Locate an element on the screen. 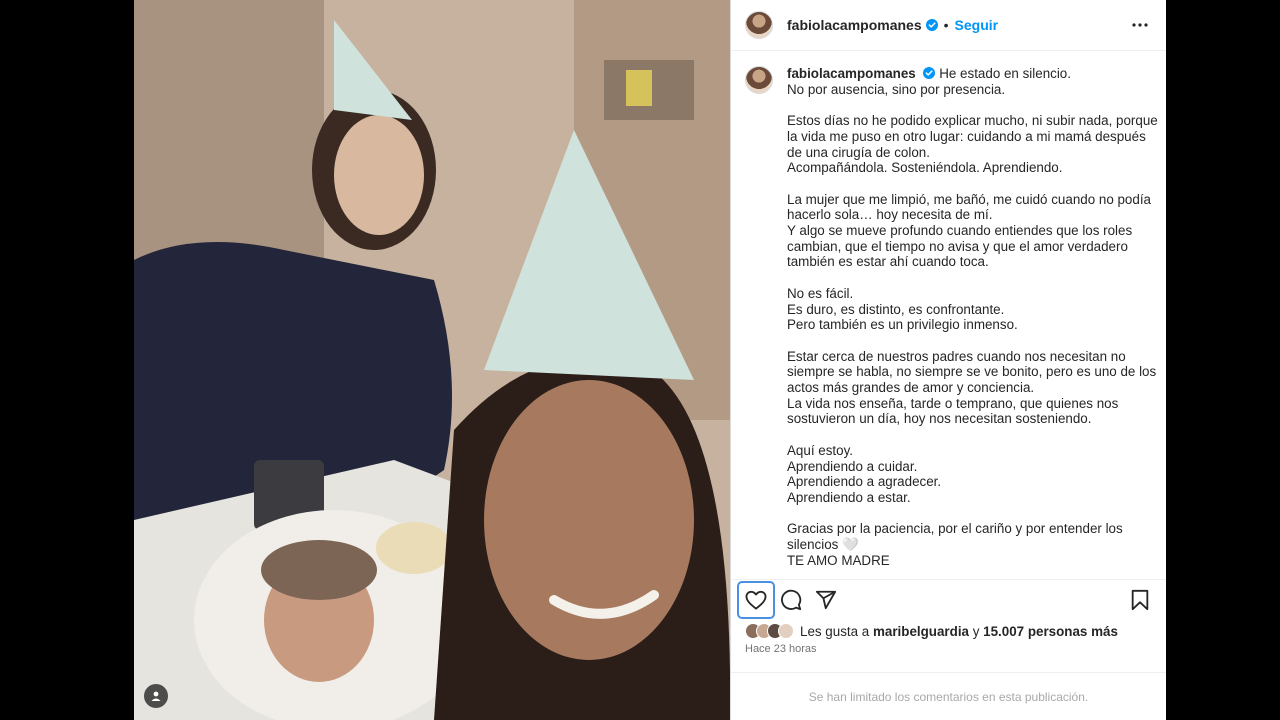 The height and width of the screenshot is (720, 1280). share-button is located at coordinates (826, 600).